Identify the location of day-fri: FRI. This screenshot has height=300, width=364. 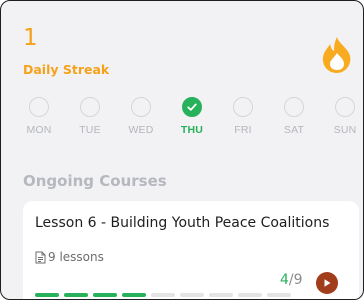
(243, 116).